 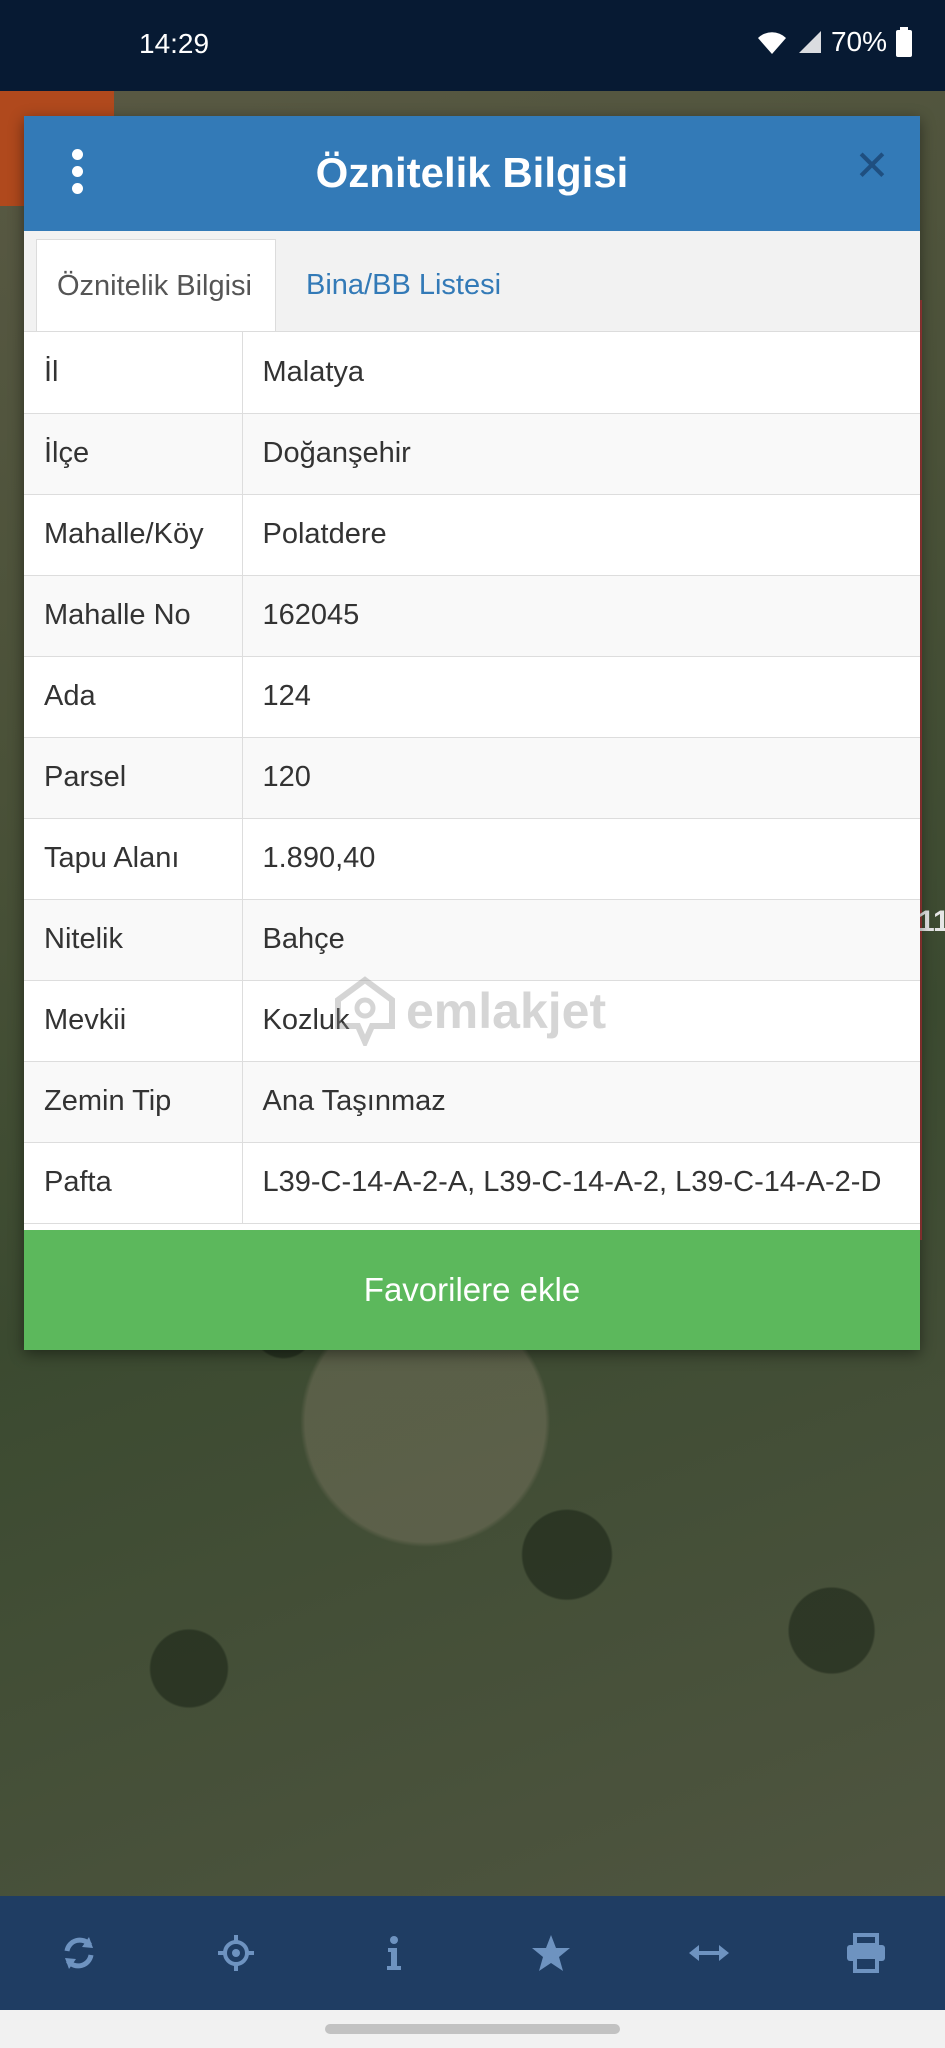 I want to click on attribute-key: Mevkii, so click(x=133, y=1021).